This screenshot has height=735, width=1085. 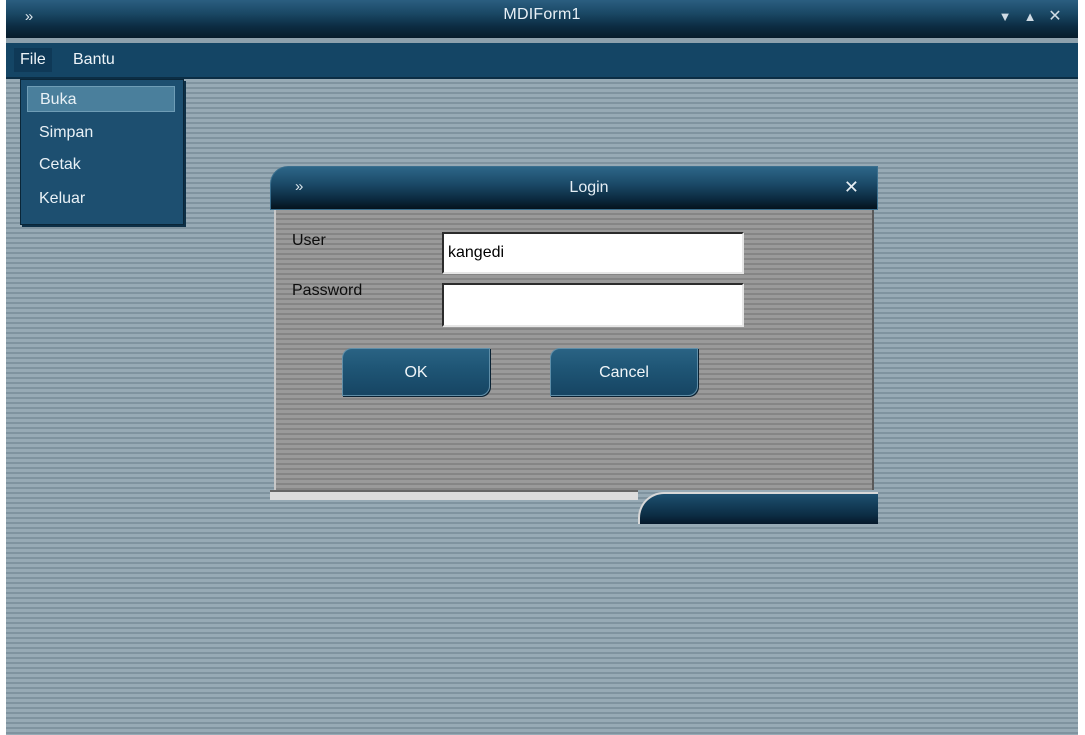 What do you see at coordinates (589, 187) in the screenshot?
I see `login-title: Login` at bounding box center [589, 187].